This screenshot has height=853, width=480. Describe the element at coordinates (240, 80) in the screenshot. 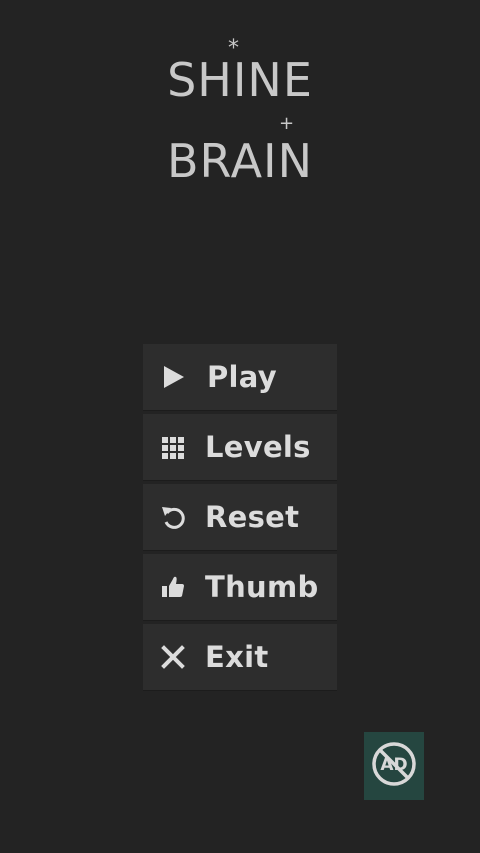

I see `logo-line-shine: SHINE` at that location.